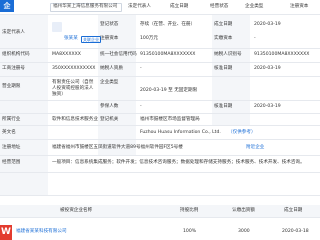 The width and height of the screenshot is (320, 240). What do you see at coordinates (267, 68) in the screenshot?
I see `approve-date-value: 2020-03-19` at bounding box center [267, 68].